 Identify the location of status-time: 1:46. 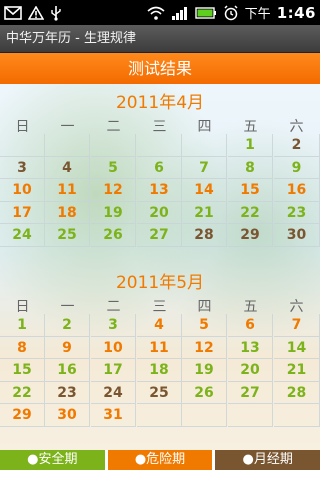
(296, 12).